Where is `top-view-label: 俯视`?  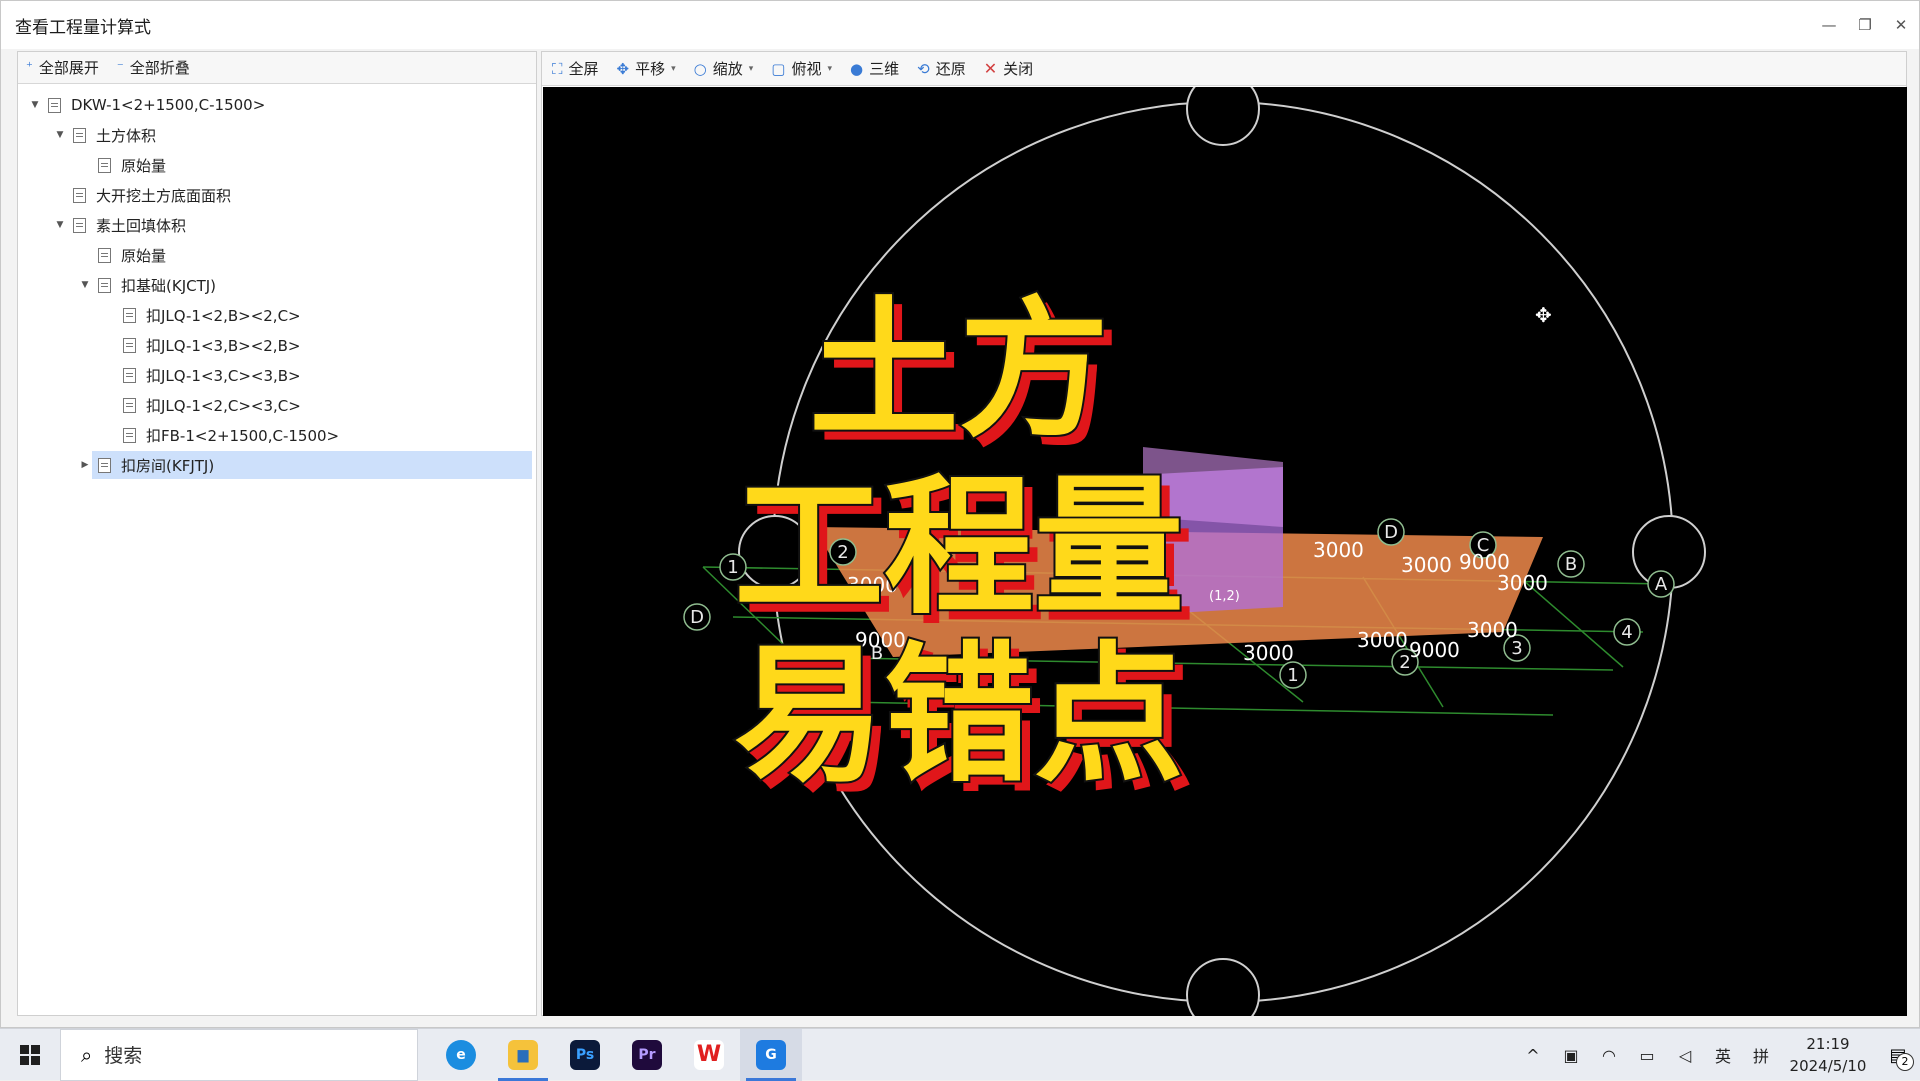
top-view-label: 俯视 is located at coordinates (806, 69).